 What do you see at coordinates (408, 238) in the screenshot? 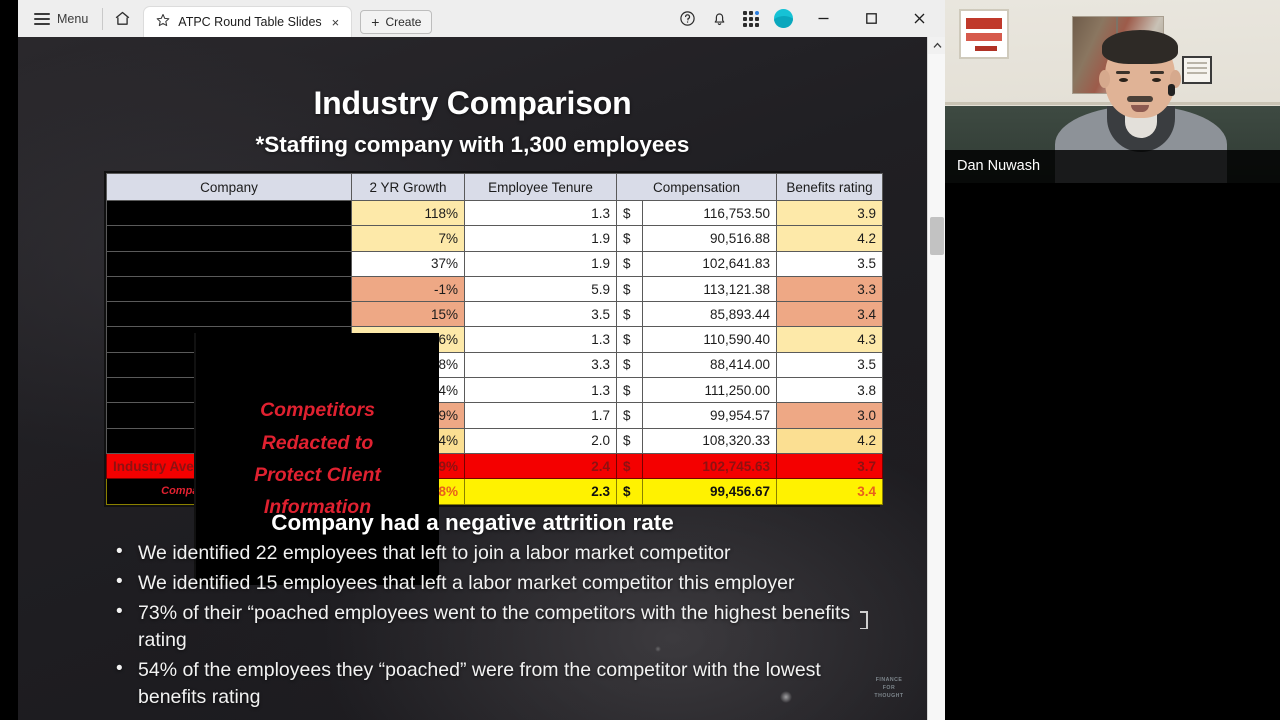
I see `cell-growth: 7%` at bounding box center [408, 238].